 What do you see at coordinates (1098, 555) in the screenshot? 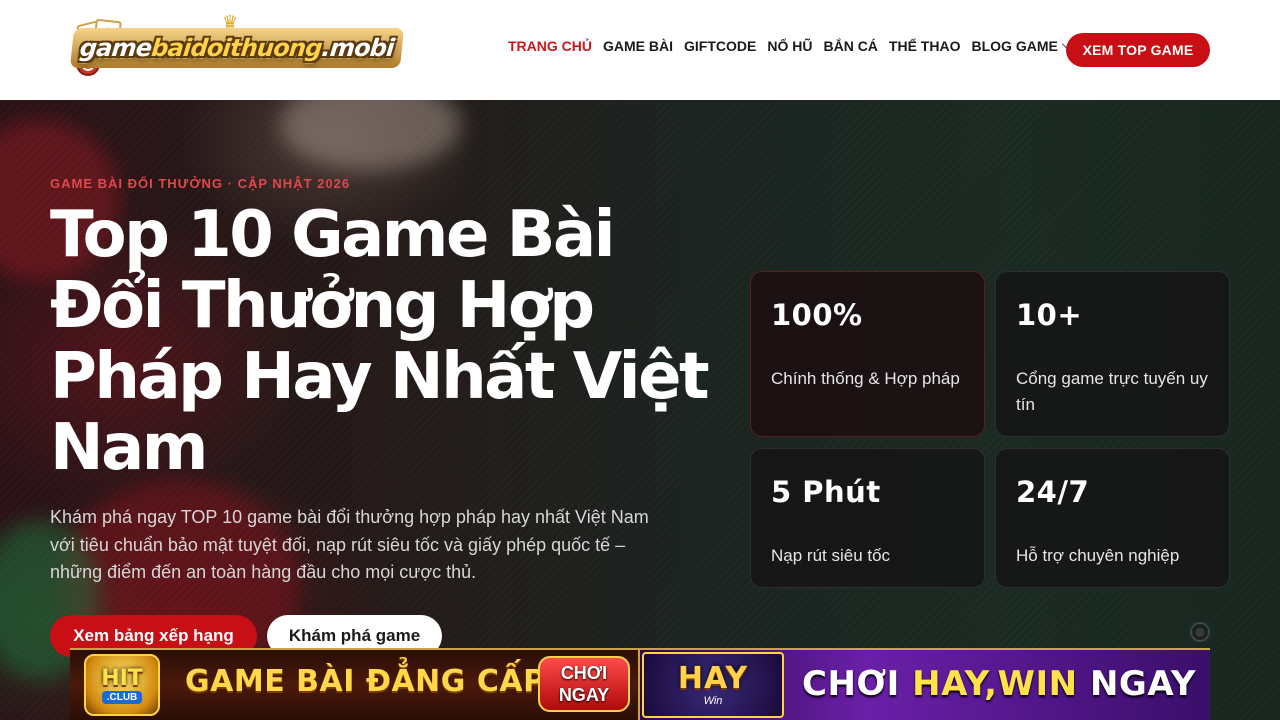
I see `stat-label: Hỗ trợ chuyên nghiệp` at bounding box center [1098, 555].